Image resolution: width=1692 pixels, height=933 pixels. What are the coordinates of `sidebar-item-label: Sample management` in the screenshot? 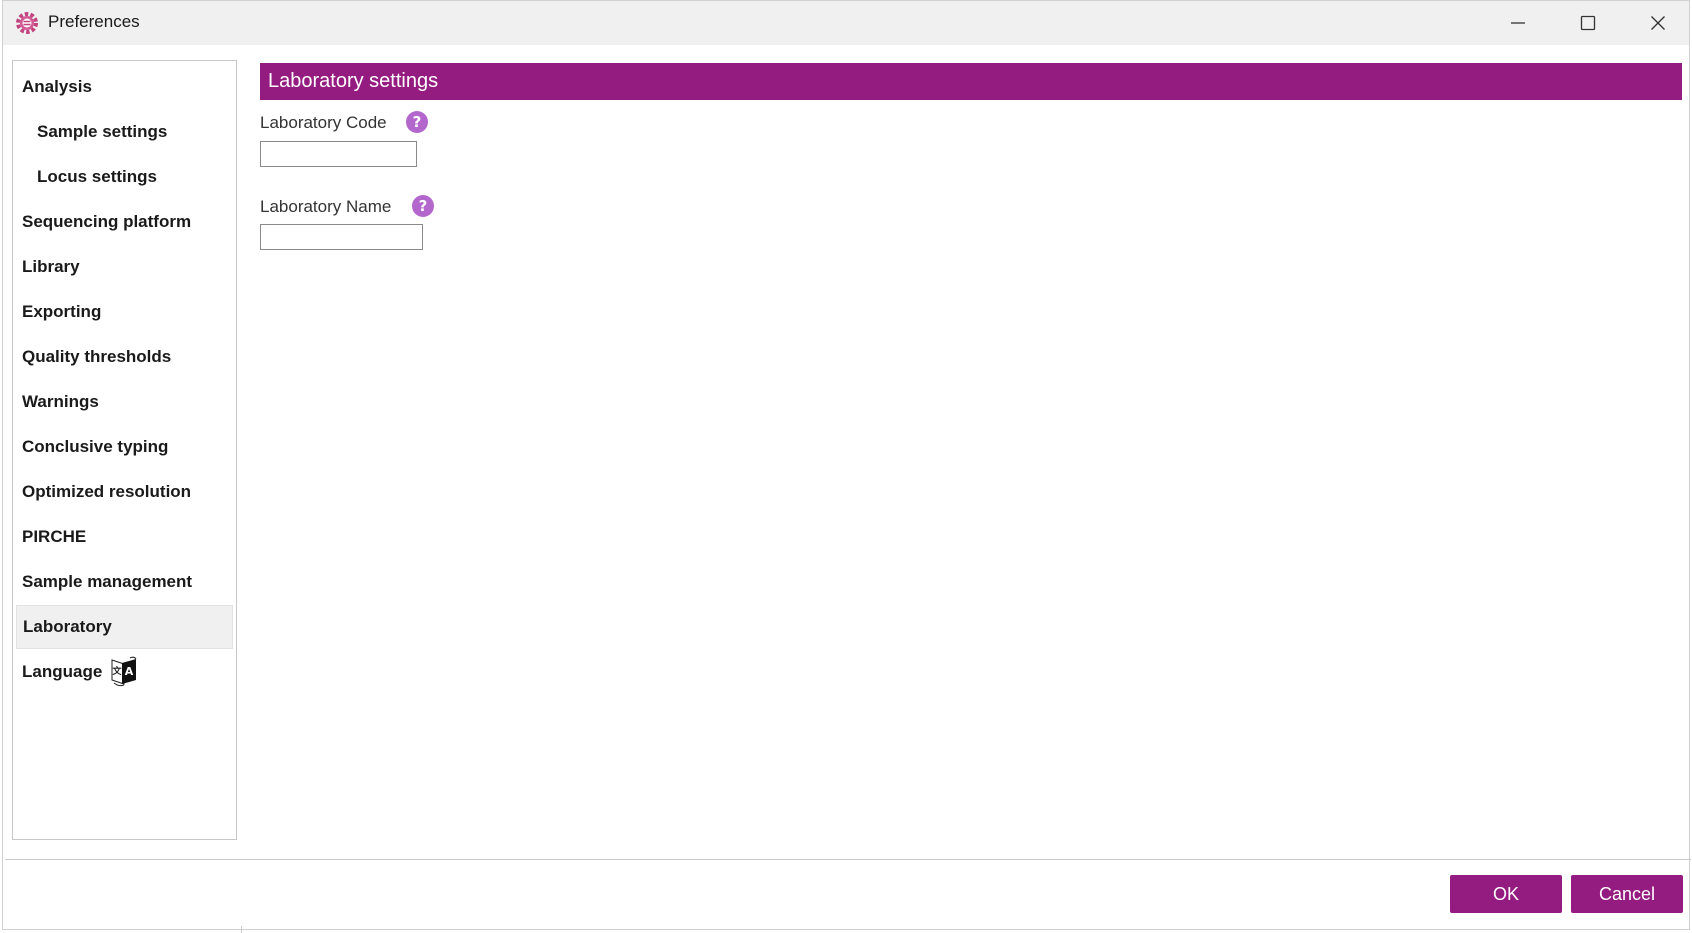 It's located at (107, 581).